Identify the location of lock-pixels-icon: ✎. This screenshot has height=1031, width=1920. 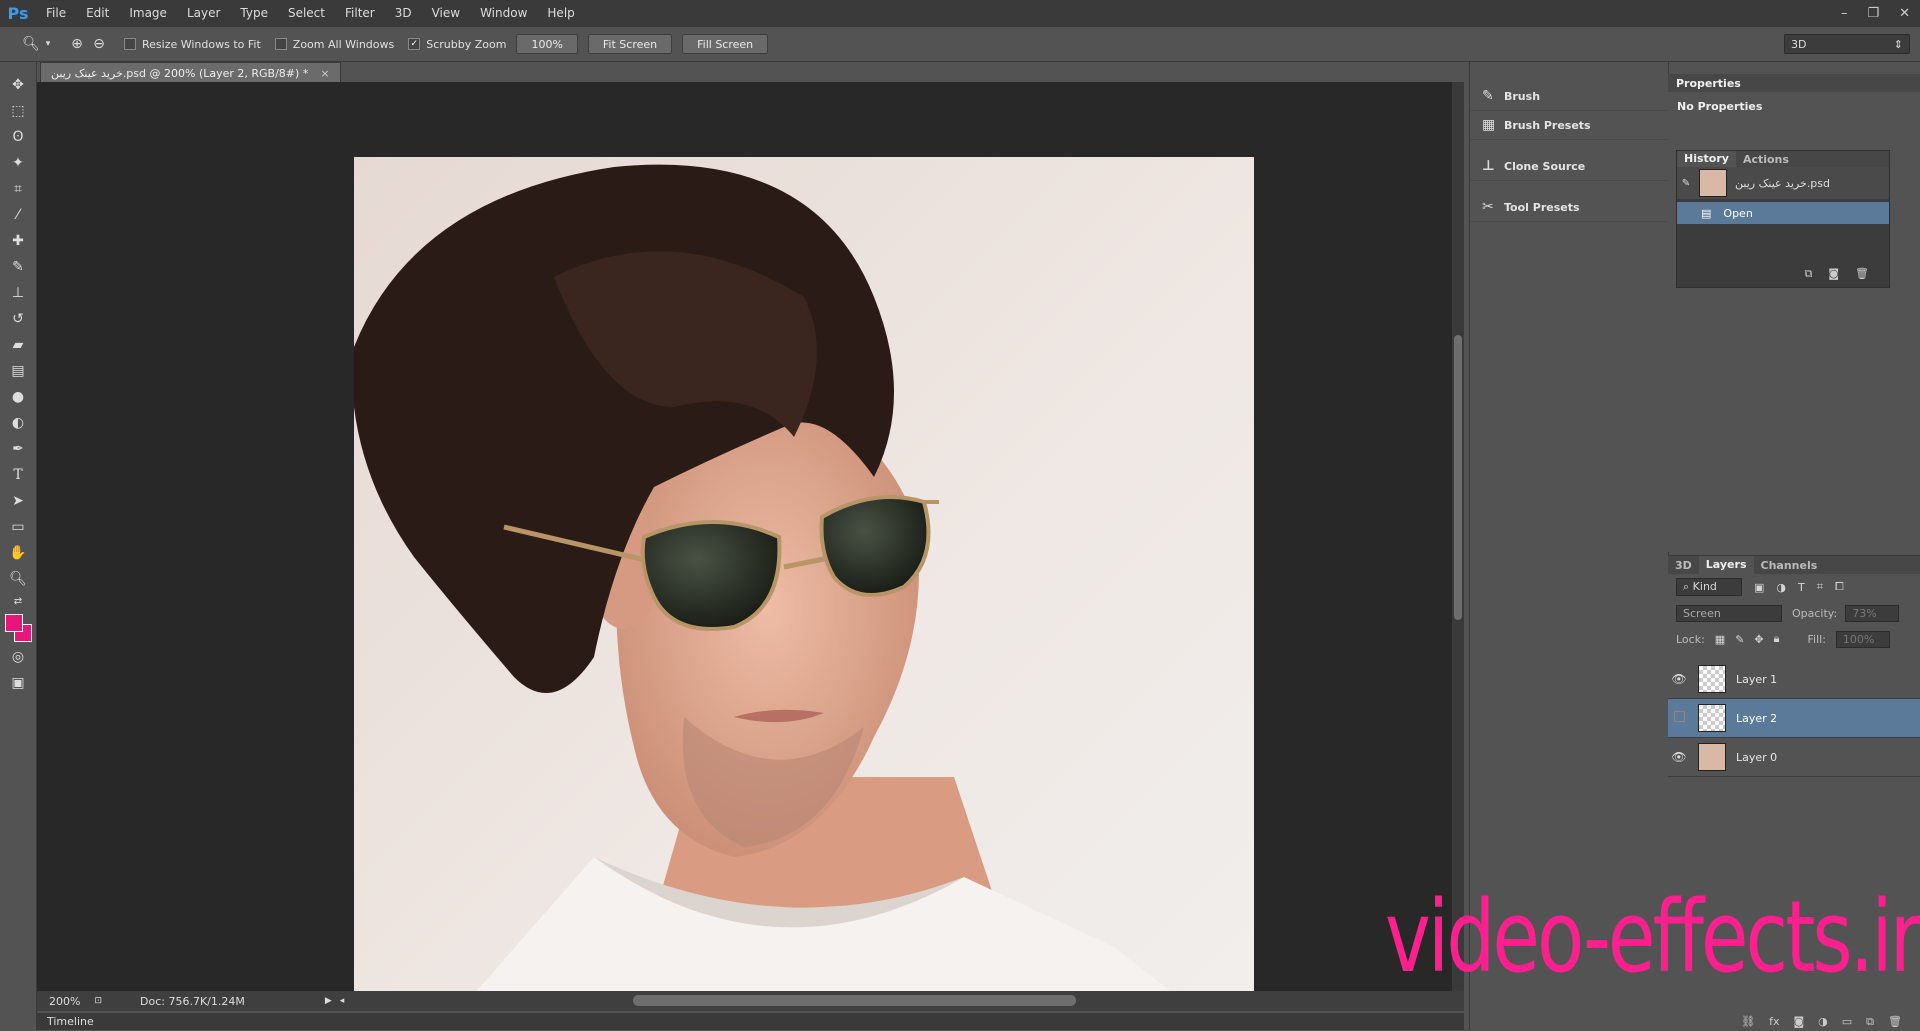
(1739, 639).